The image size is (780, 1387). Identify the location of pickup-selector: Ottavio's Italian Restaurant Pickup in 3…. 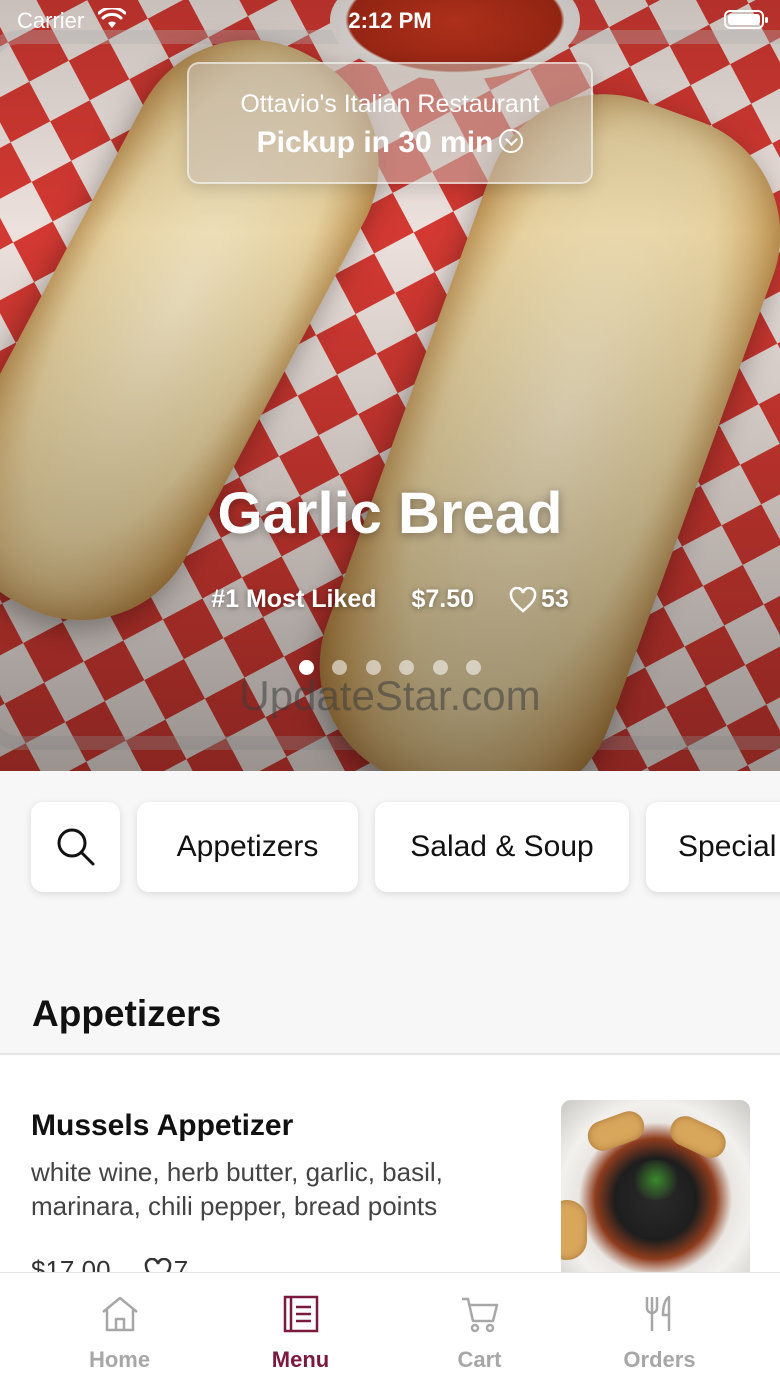
(390, 123).